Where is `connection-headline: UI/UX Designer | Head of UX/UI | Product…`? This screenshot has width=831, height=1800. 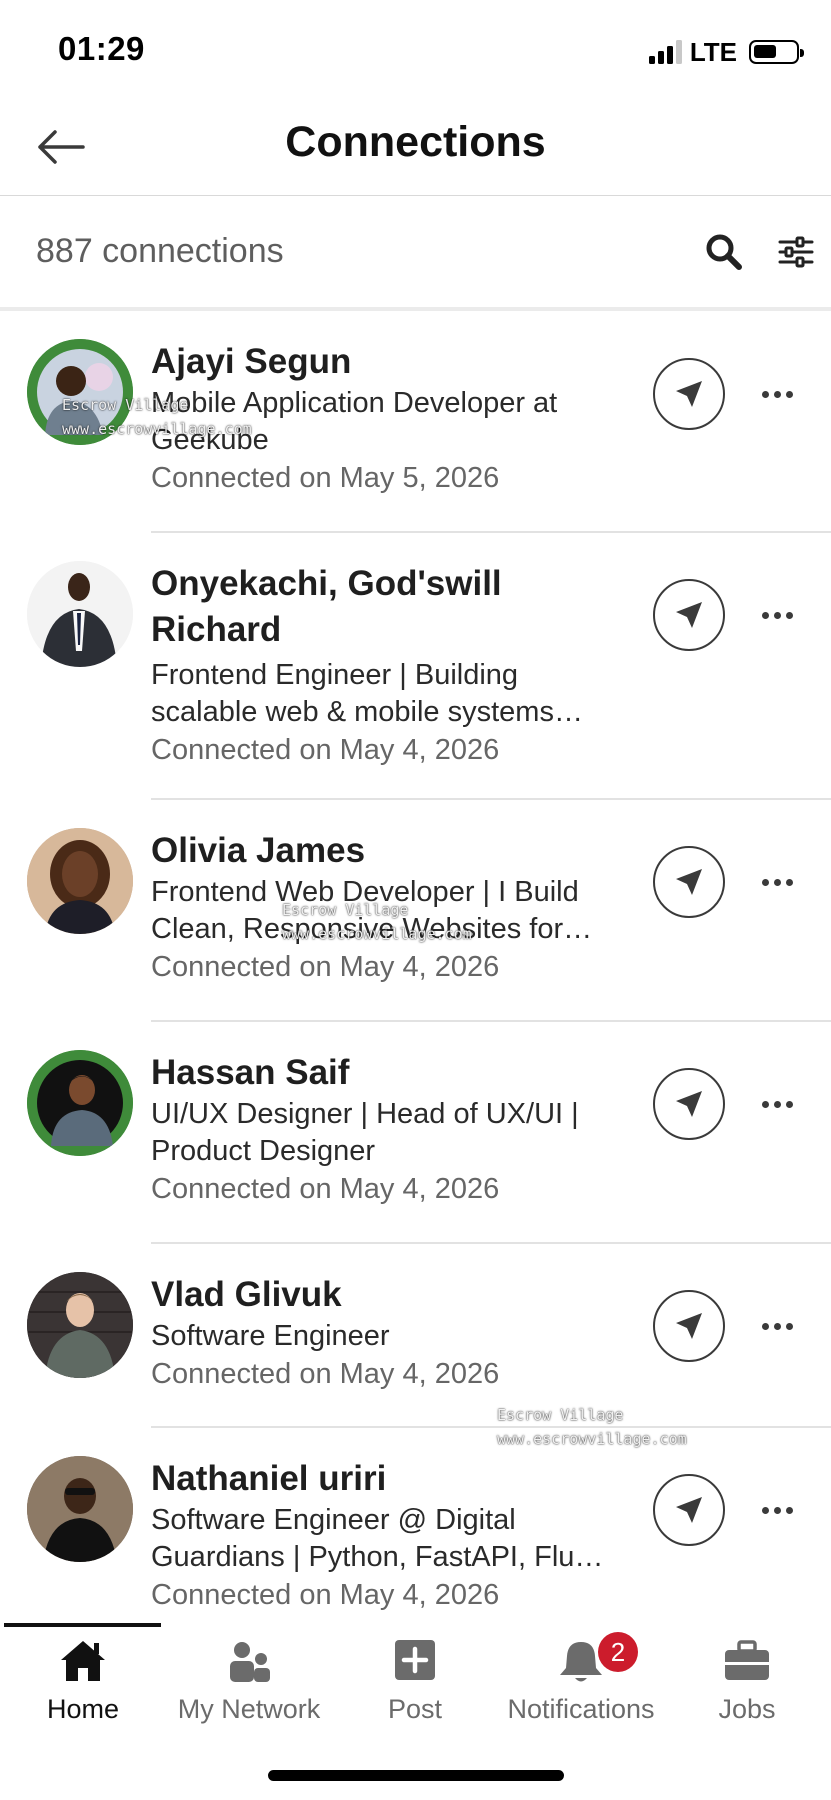 connection-headline: UI/UX Designer | Head of UX/UI | Product… is located at coordinates (365, 1132).